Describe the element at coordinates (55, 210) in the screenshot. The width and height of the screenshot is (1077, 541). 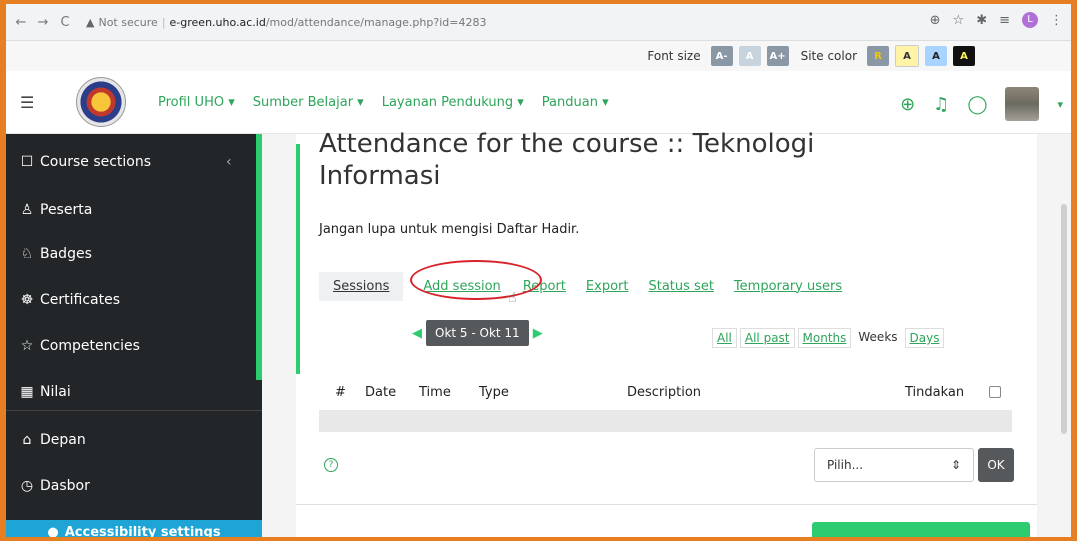
I see `sidebar-item-peserta: ♙ Peserta` at that location.